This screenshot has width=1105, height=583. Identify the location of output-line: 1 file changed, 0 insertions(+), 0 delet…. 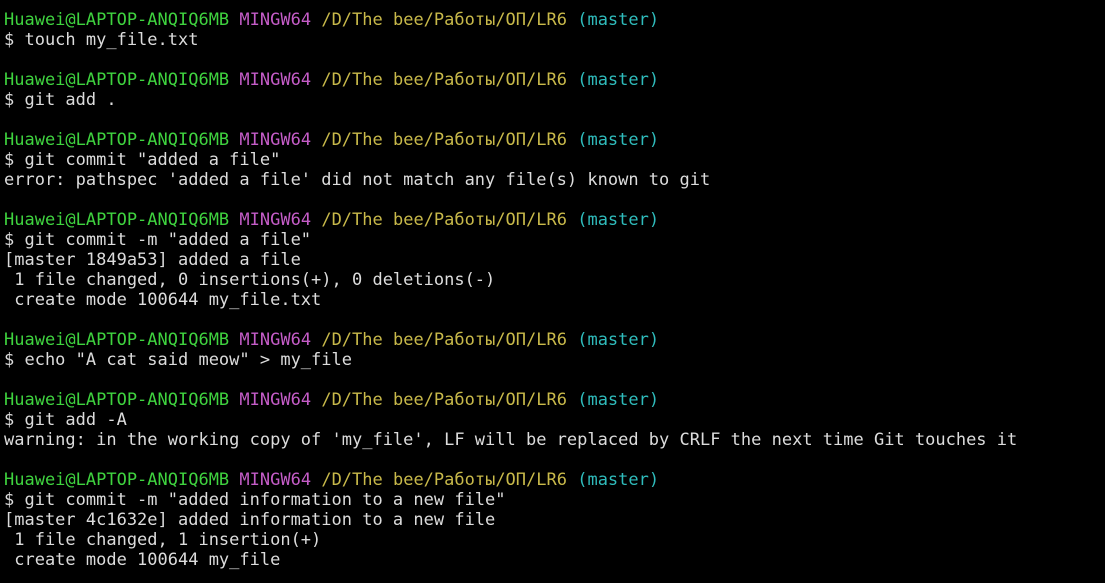
(250, 280).